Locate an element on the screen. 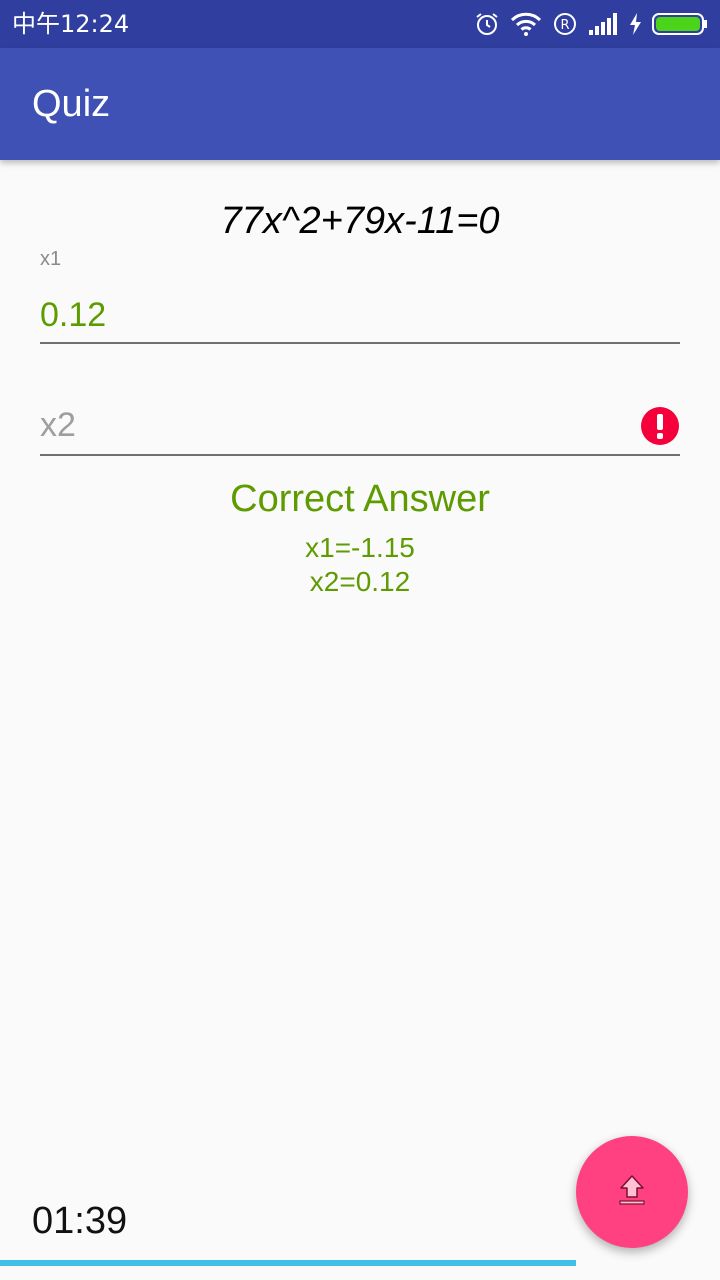 The image size is (720, 1280). equation-text: 77x^2+79x-11=0 is located at coordinates (360, 221).